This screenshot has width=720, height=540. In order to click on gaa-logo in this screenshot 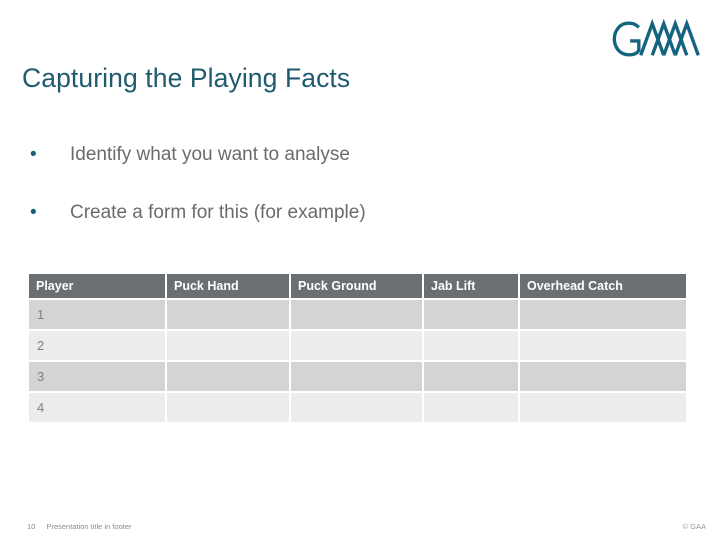, I will do `click(658, 39)`.